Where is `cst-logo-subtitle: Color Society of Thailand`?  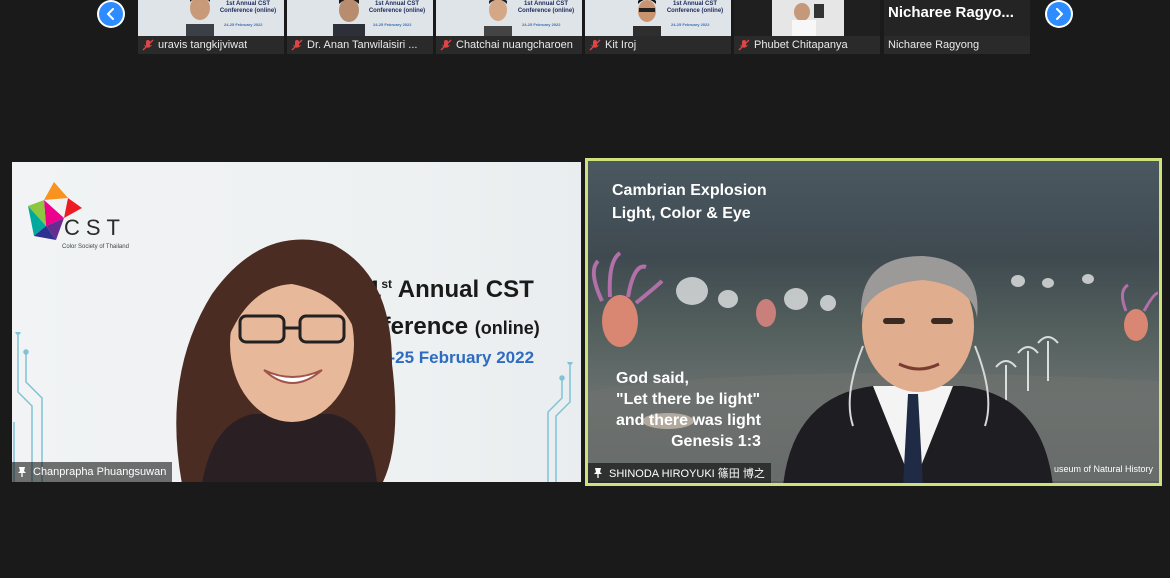
cst-logo-subtitle: Color Society of Thailand is located at coordinates (95, 247).